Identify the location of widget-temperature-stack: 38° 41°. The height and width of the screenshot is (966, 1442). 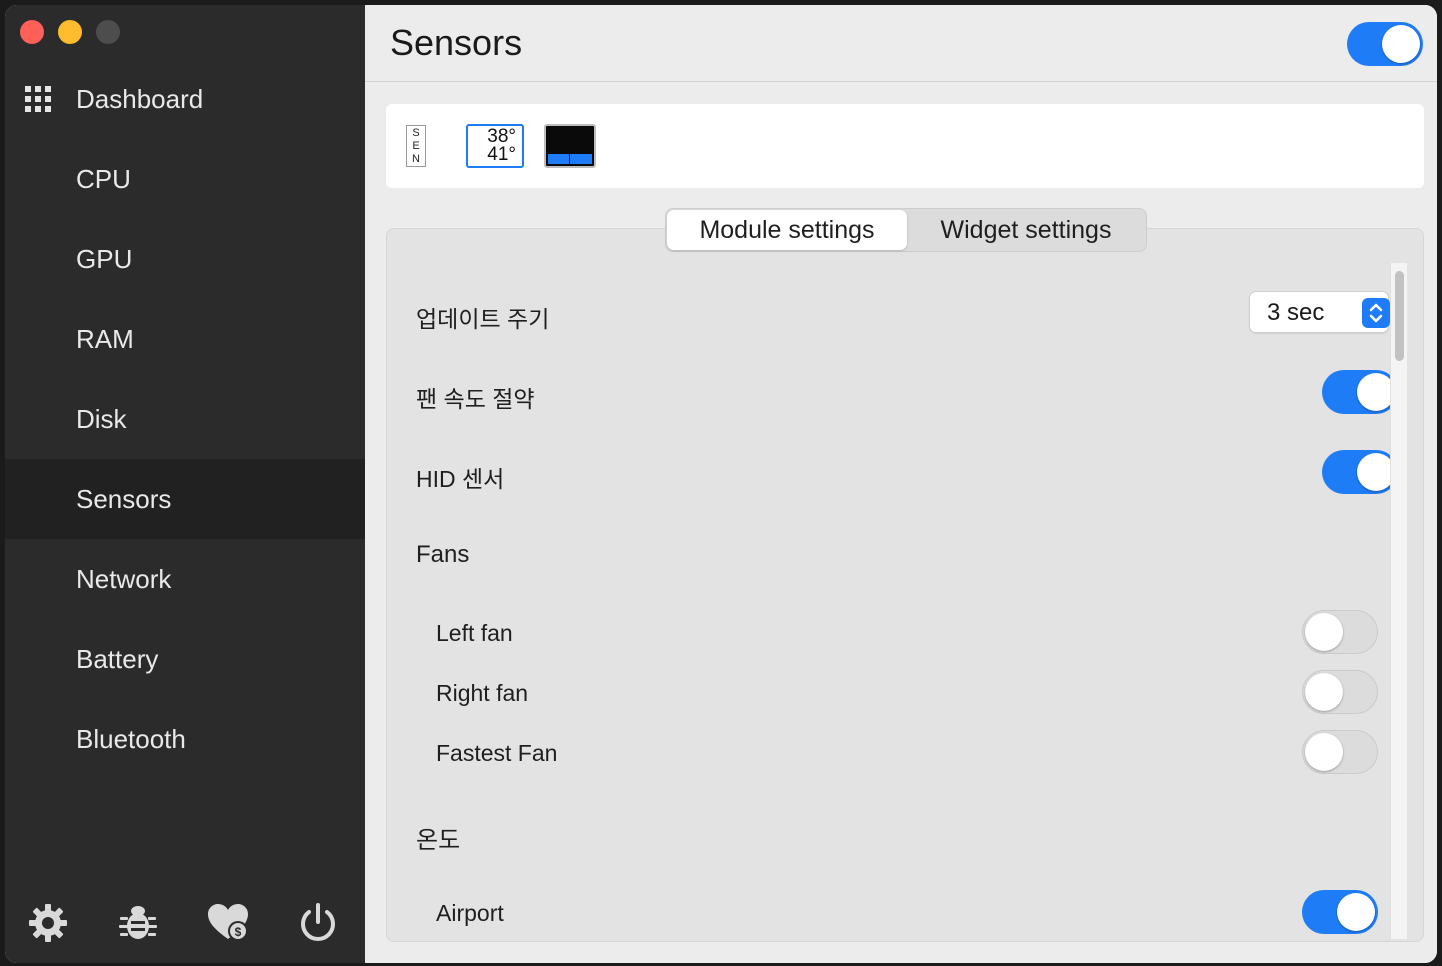
(495, 146).